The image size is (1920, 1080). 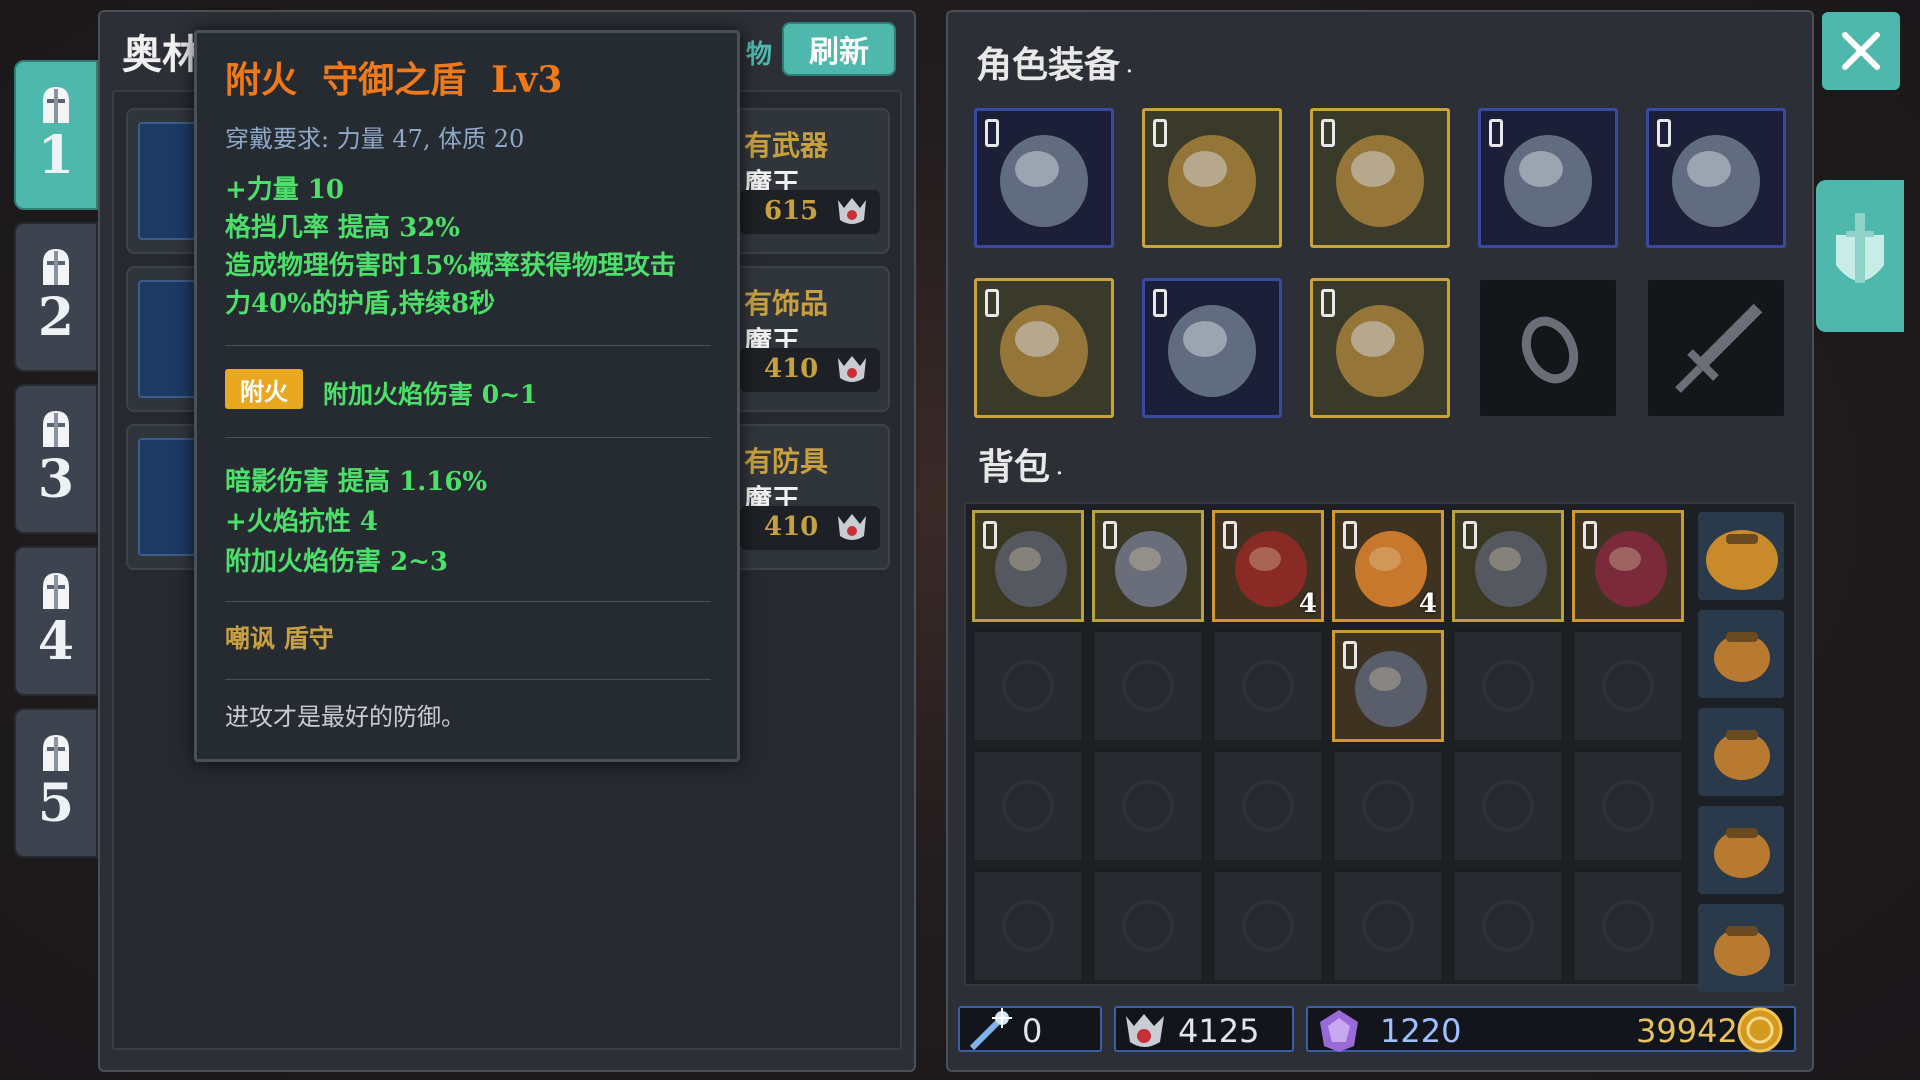 What do you see at coordinates (56, 479) in the screenshot?
I see `loadout-tab-number: 3` at bounding box center [56, 479].